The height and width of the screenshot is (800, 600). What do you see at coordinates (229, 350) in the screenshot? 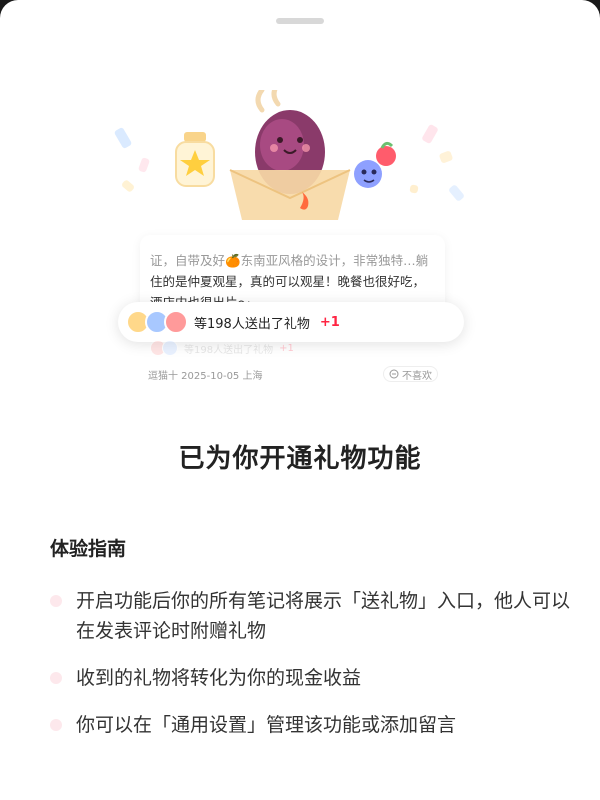
I see `gift-ghost-text: 等198人送出了礼物` at bounding box center [229, 350].